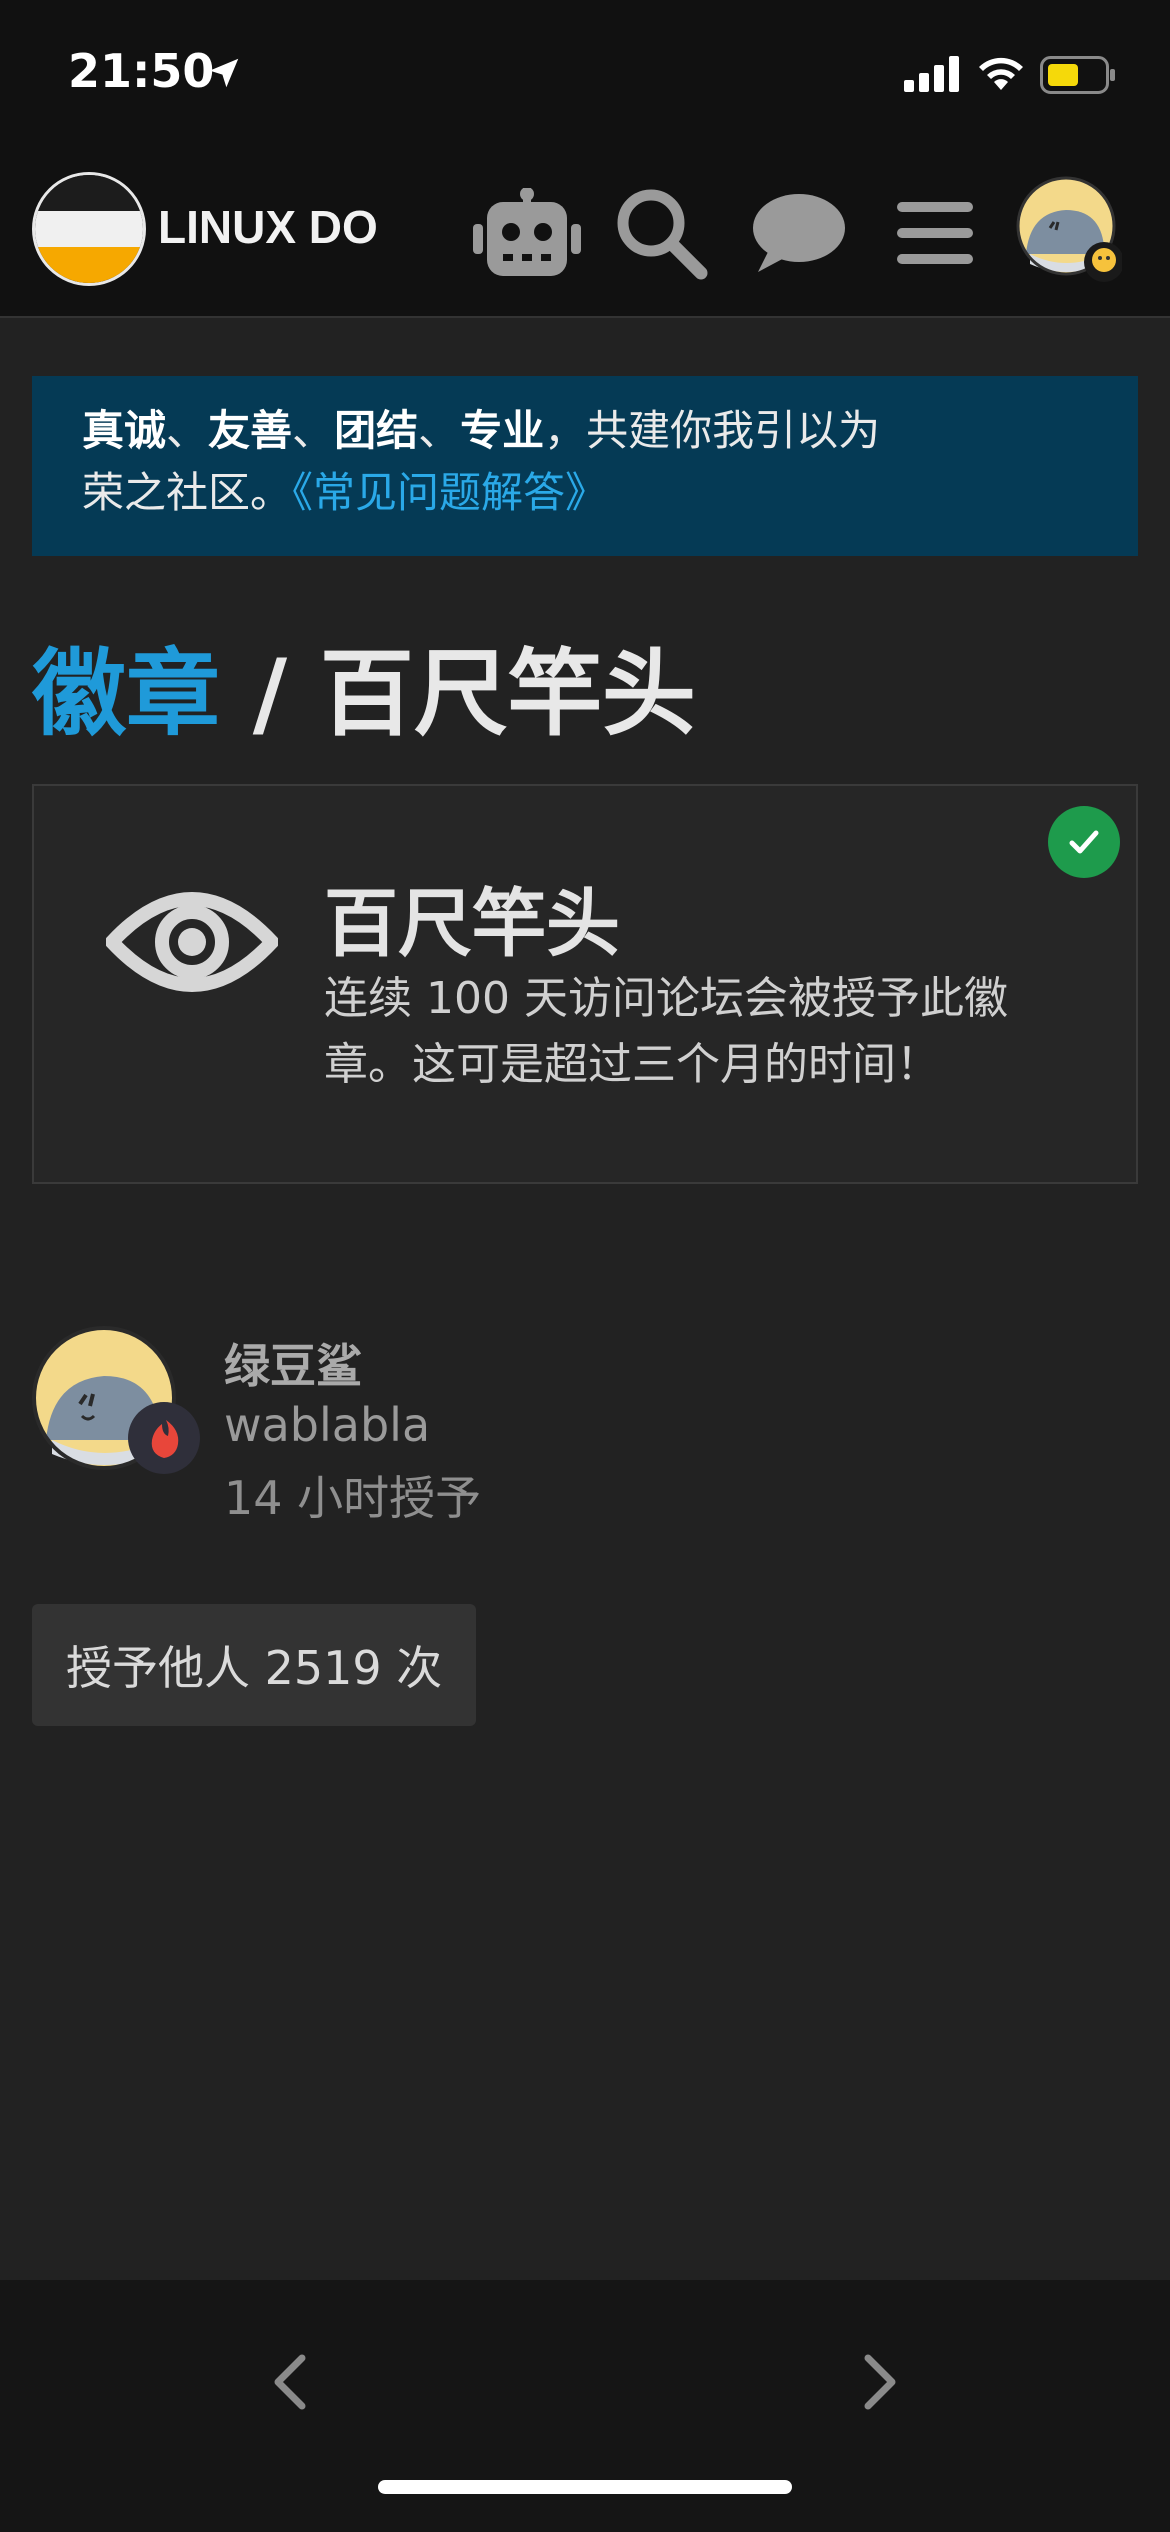  I want to click on grantee-avatar, so click(116, 1400).